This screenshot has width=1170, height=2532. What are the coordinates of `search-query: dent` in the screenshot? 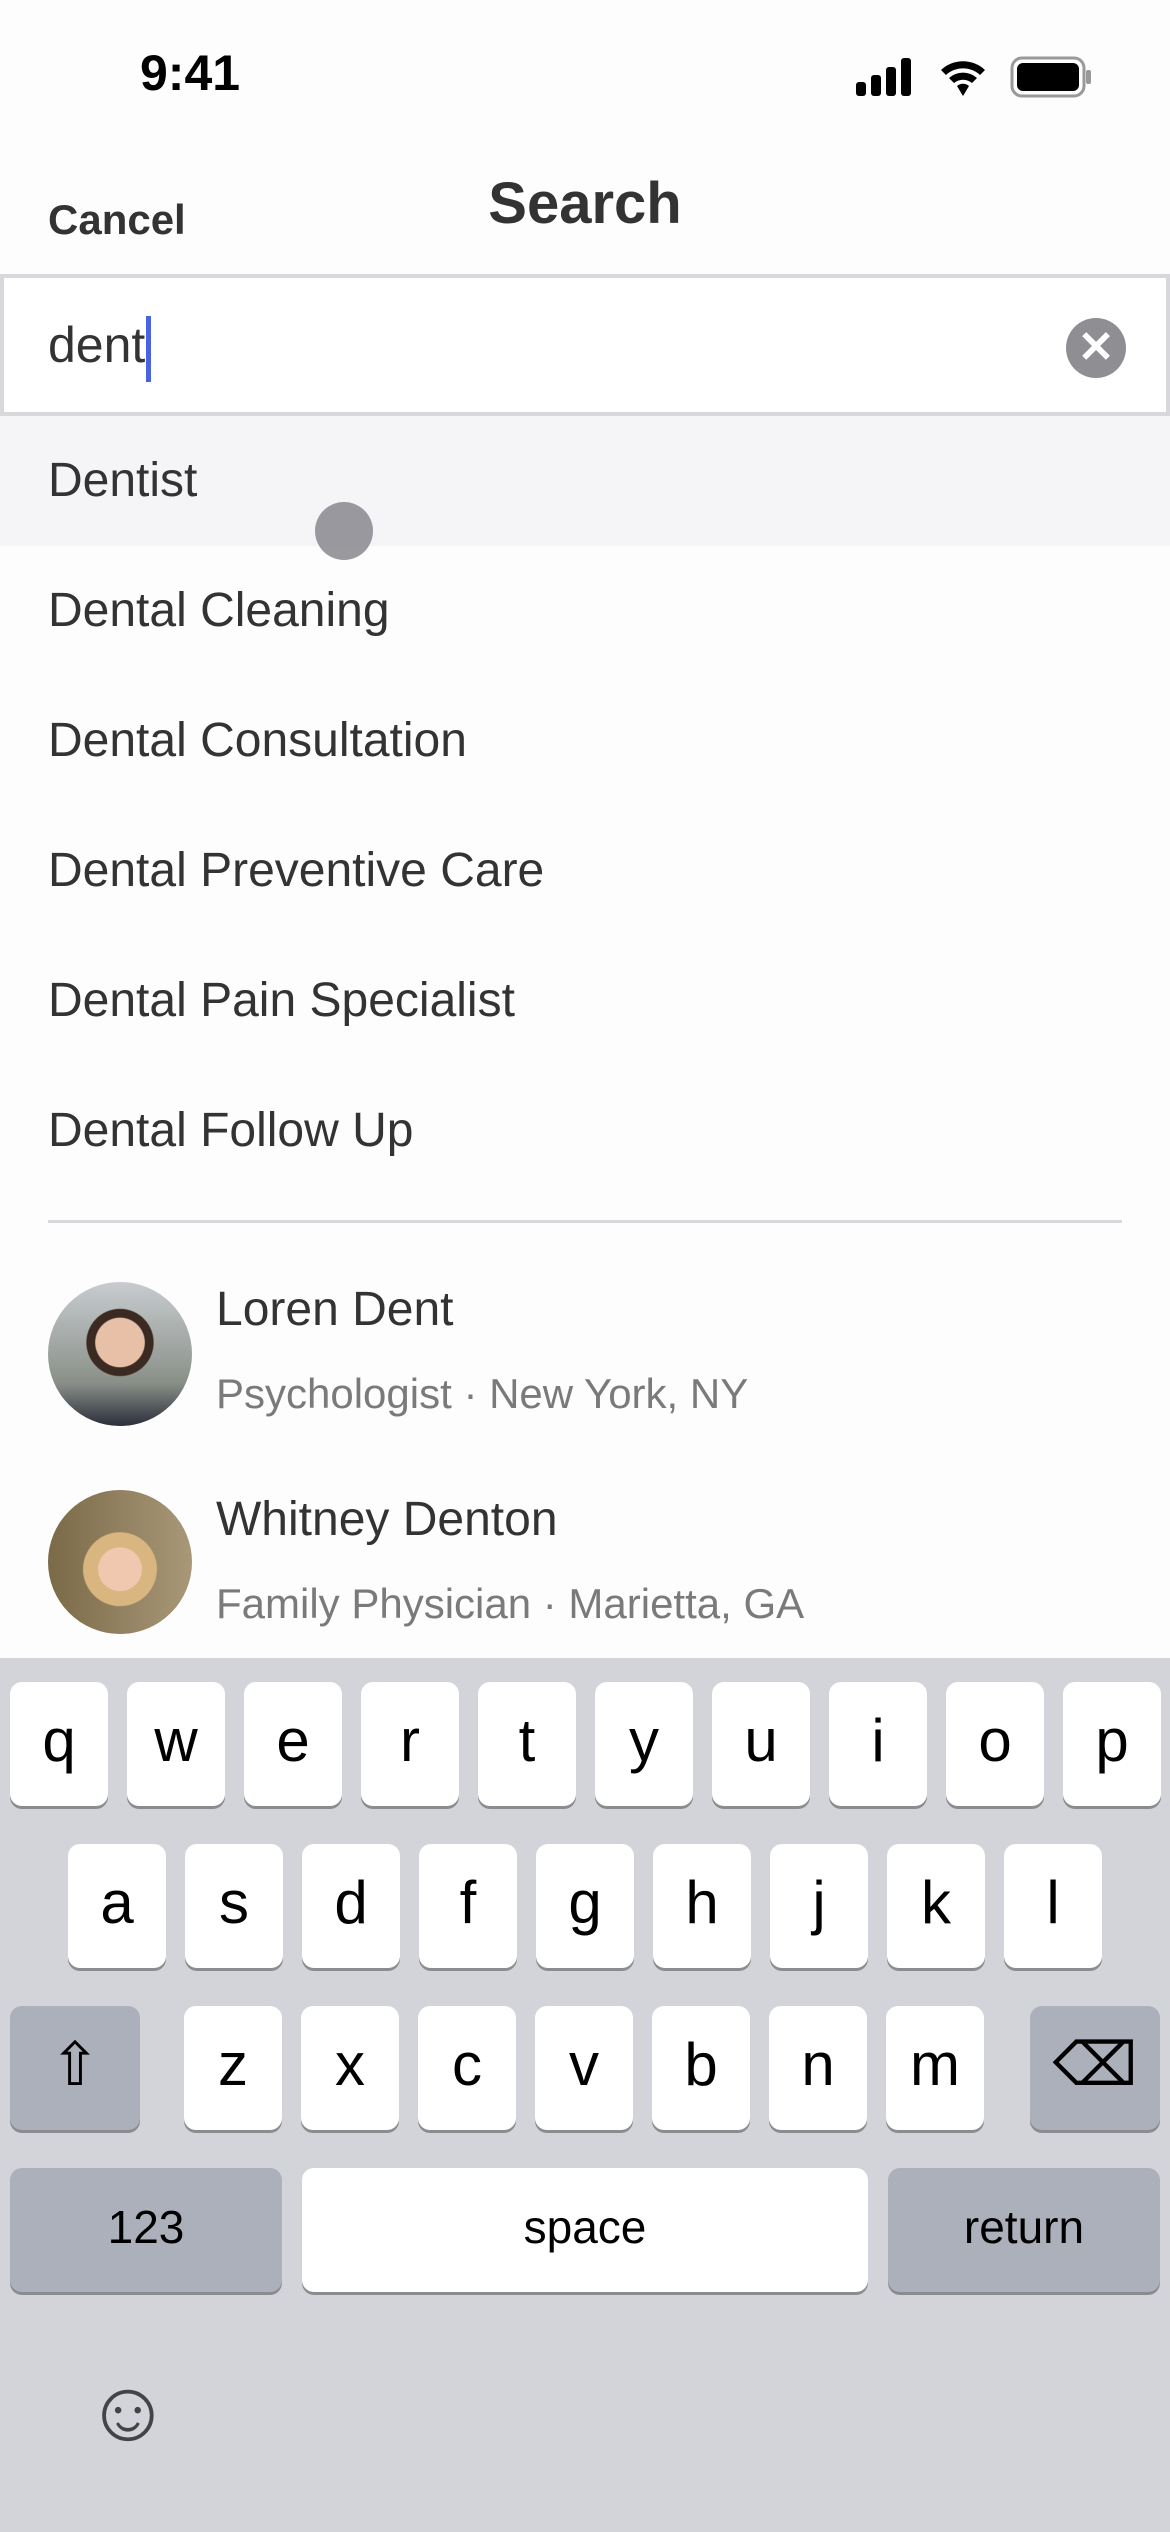 It's located at (97, 345).